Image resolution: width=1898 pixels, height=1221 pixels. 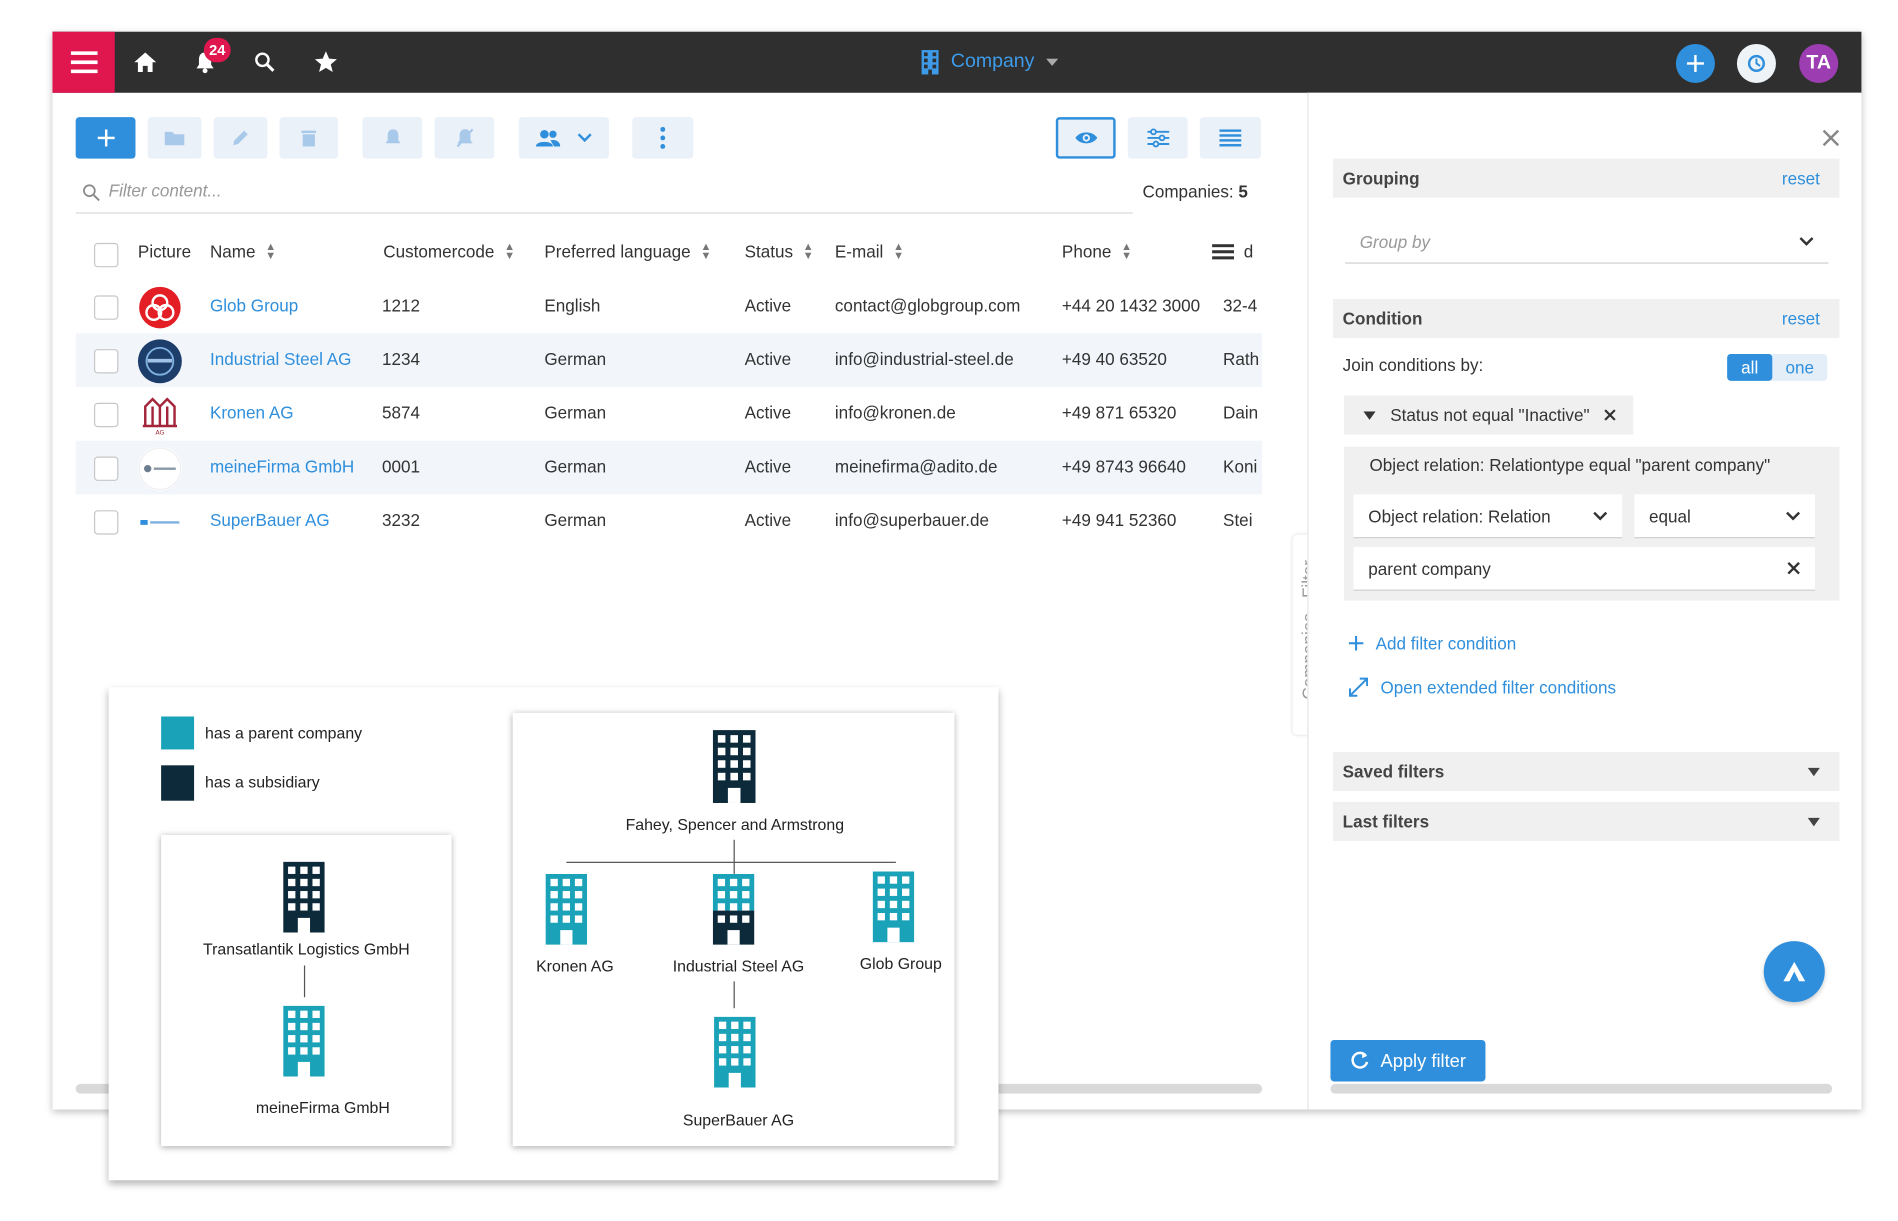 I want to click on legend-swatch-subsidiary, so click(x=178, y=783).